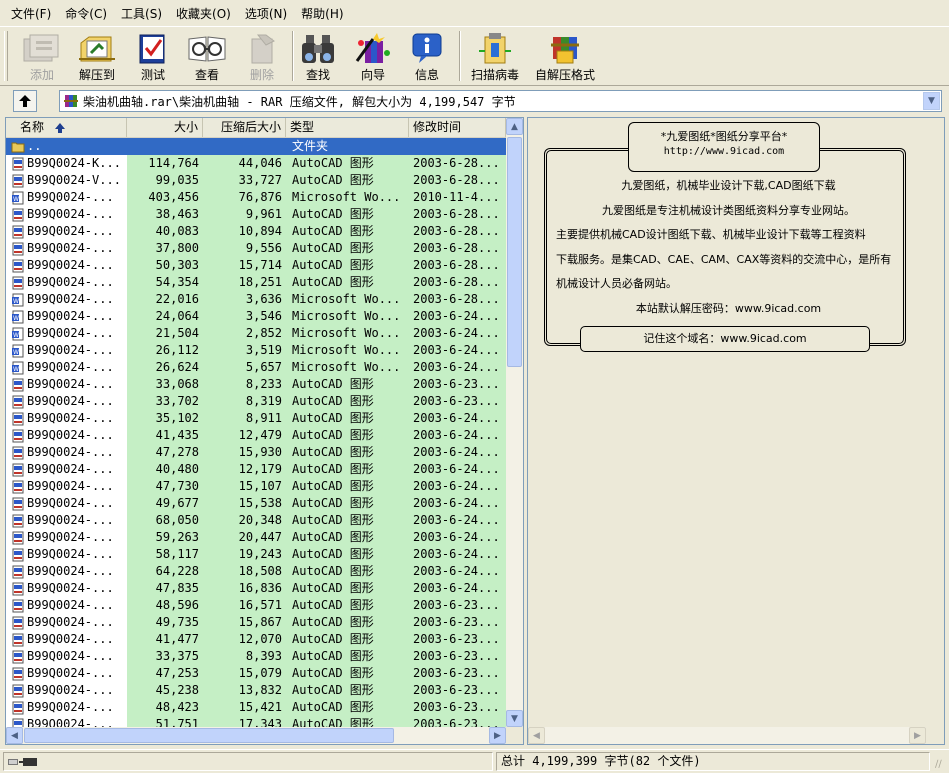 This screenshot has height=773, width=949. I want to click on column-name: 名称, so click(66, 127).